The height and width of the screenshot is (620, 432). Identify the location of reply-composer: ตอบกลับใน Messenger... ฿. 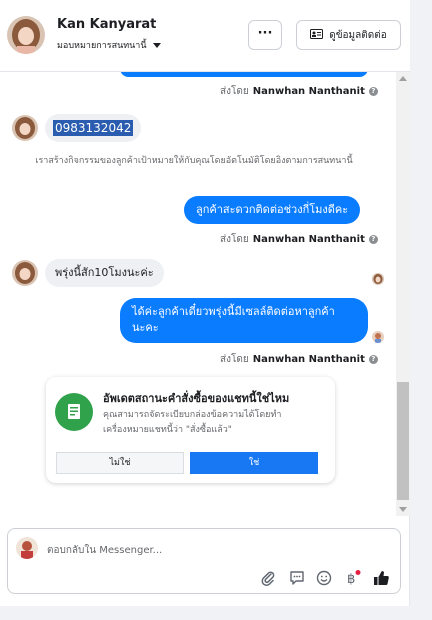
(204, 561).